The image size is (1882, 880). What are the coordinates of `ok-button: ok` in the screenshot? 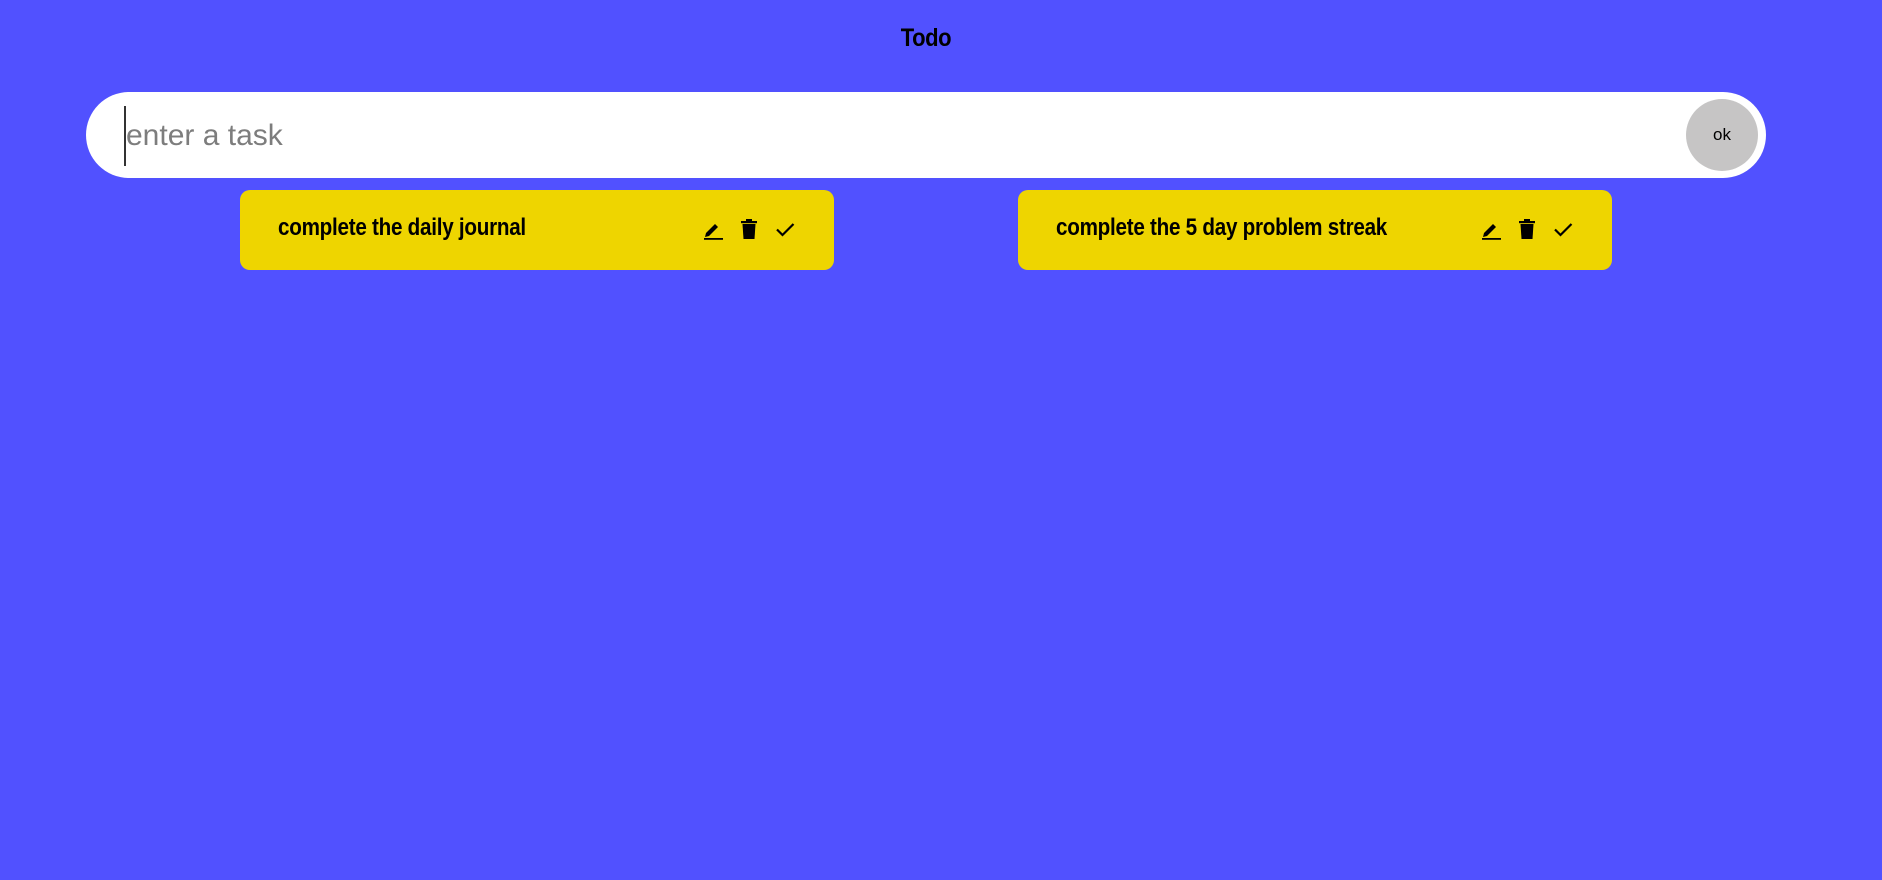 It's located at (1722, 135).